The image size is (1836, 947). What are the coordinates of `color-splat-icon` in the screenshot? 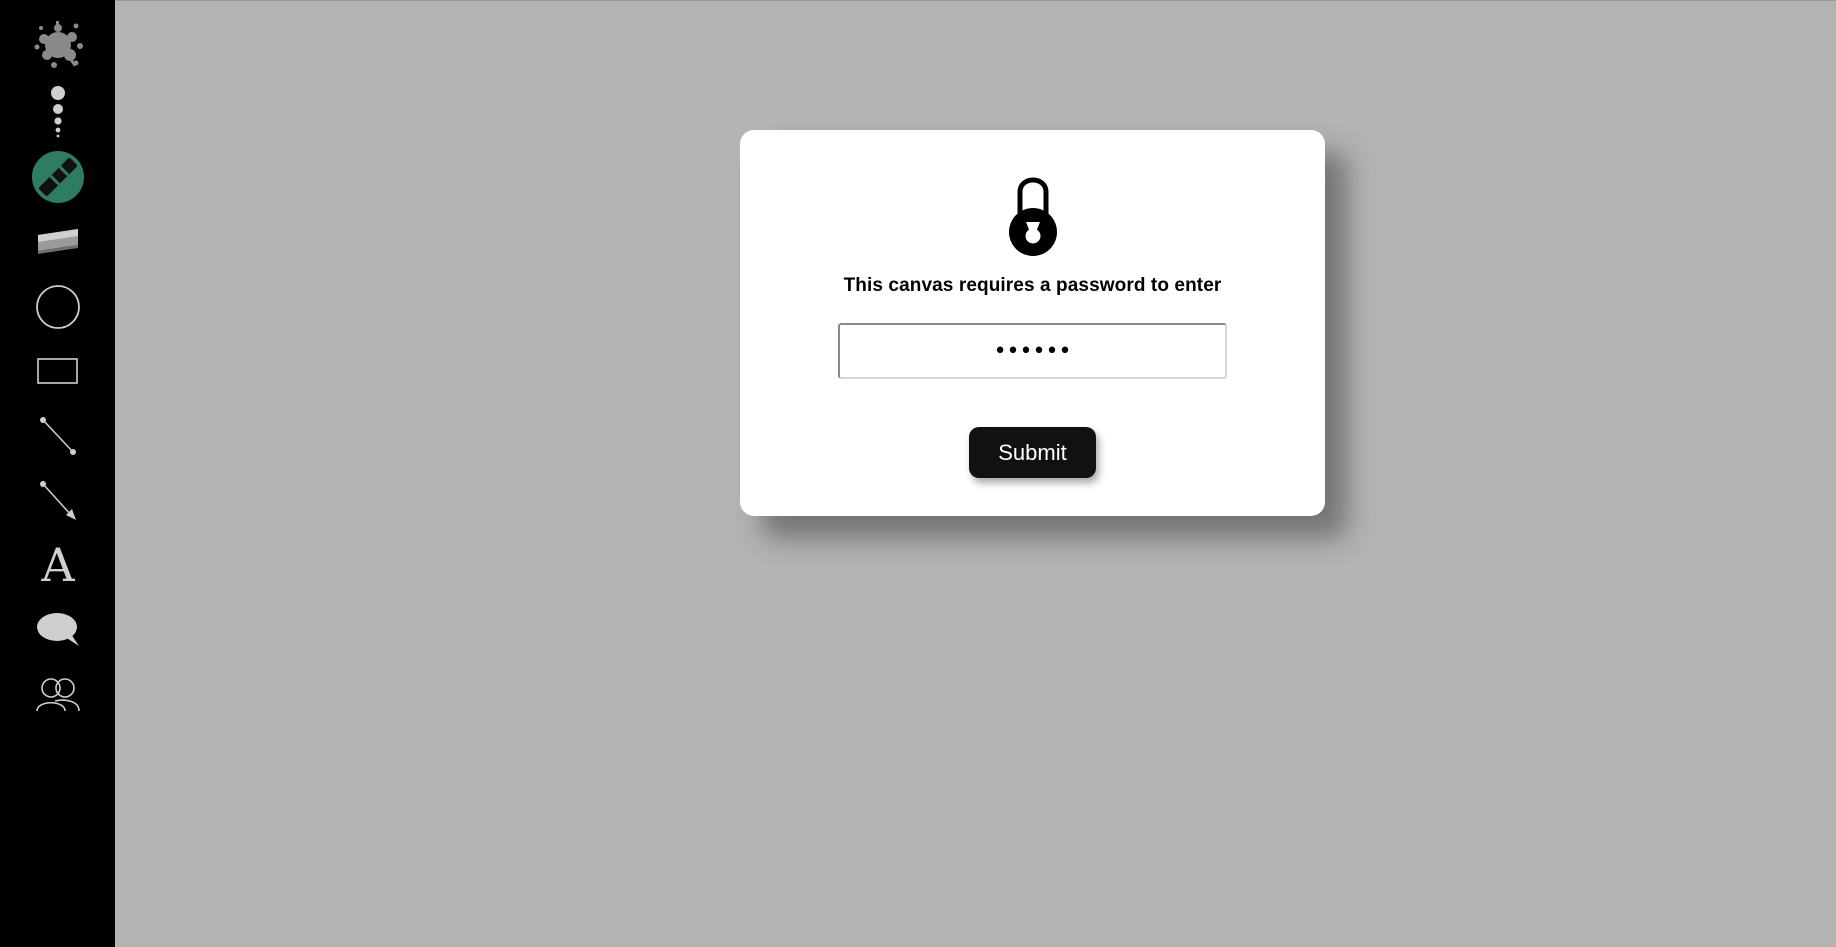 It's located at (58, 45).